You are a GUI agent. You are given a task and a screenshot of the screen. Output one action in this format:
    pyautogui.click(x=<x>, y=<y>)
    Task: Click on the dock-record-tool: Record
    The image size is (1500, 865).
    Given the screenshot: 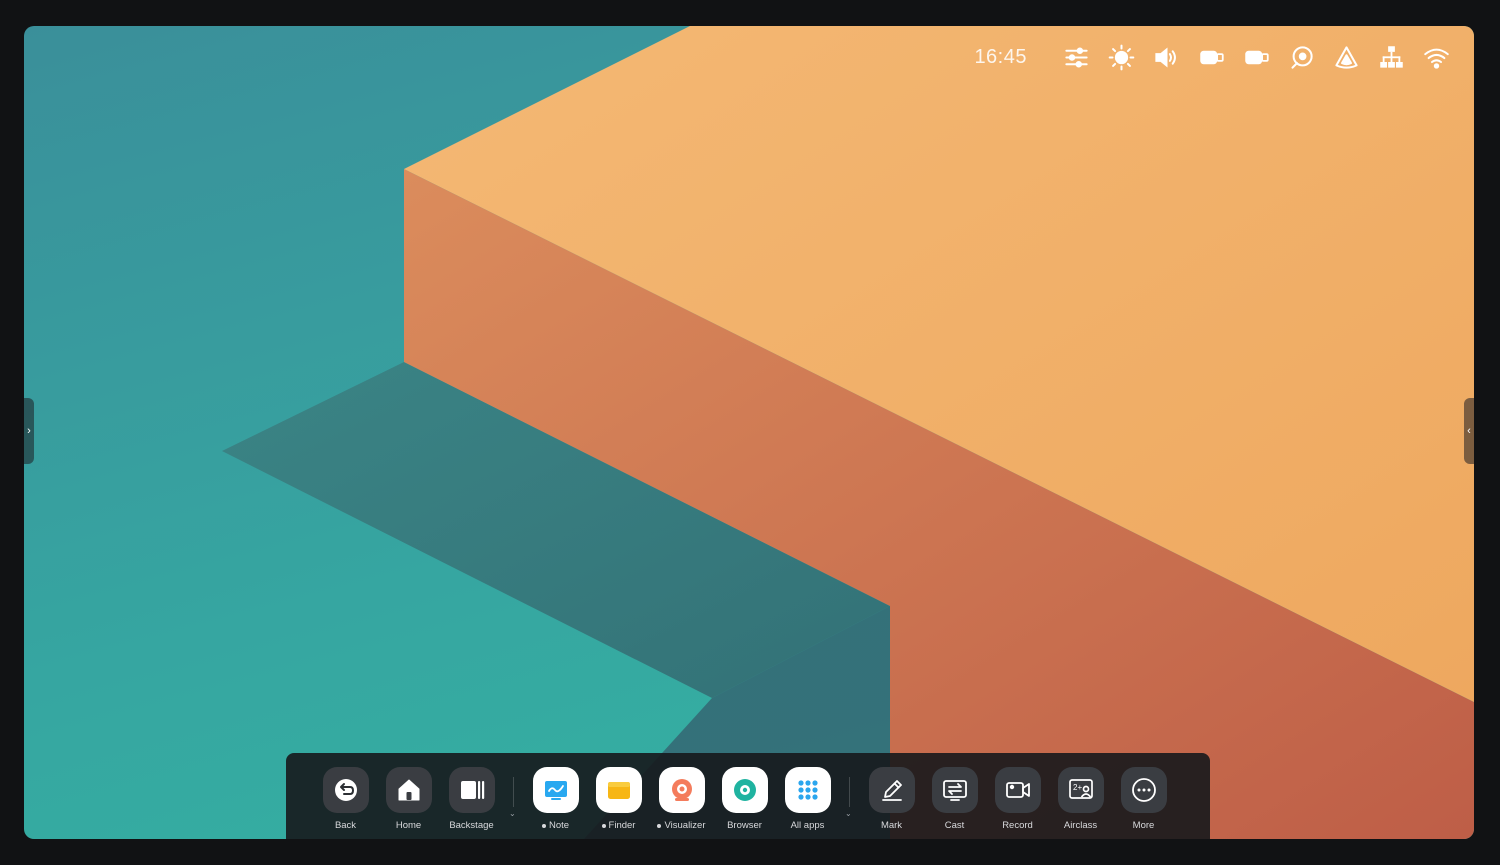 What is the action you would take?
    pyautogui.click(x=1017, y=792)
    